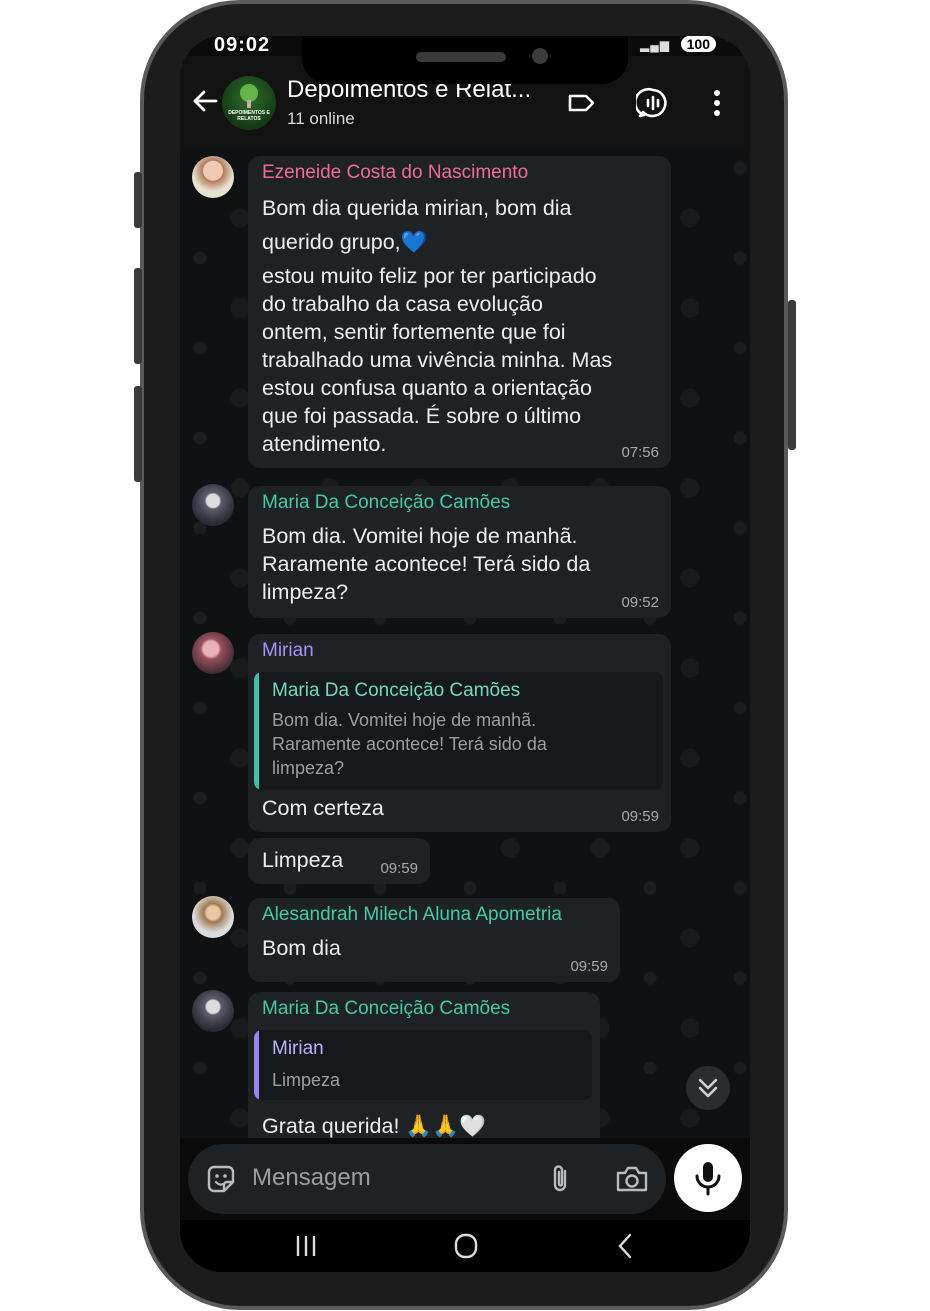 The image size is (930, 1311). What do you see at coordinates (429, 276) in the screenshot?
I see `message-text-line: estou muito feliz por ter participado` at bounding box center [429, 276].